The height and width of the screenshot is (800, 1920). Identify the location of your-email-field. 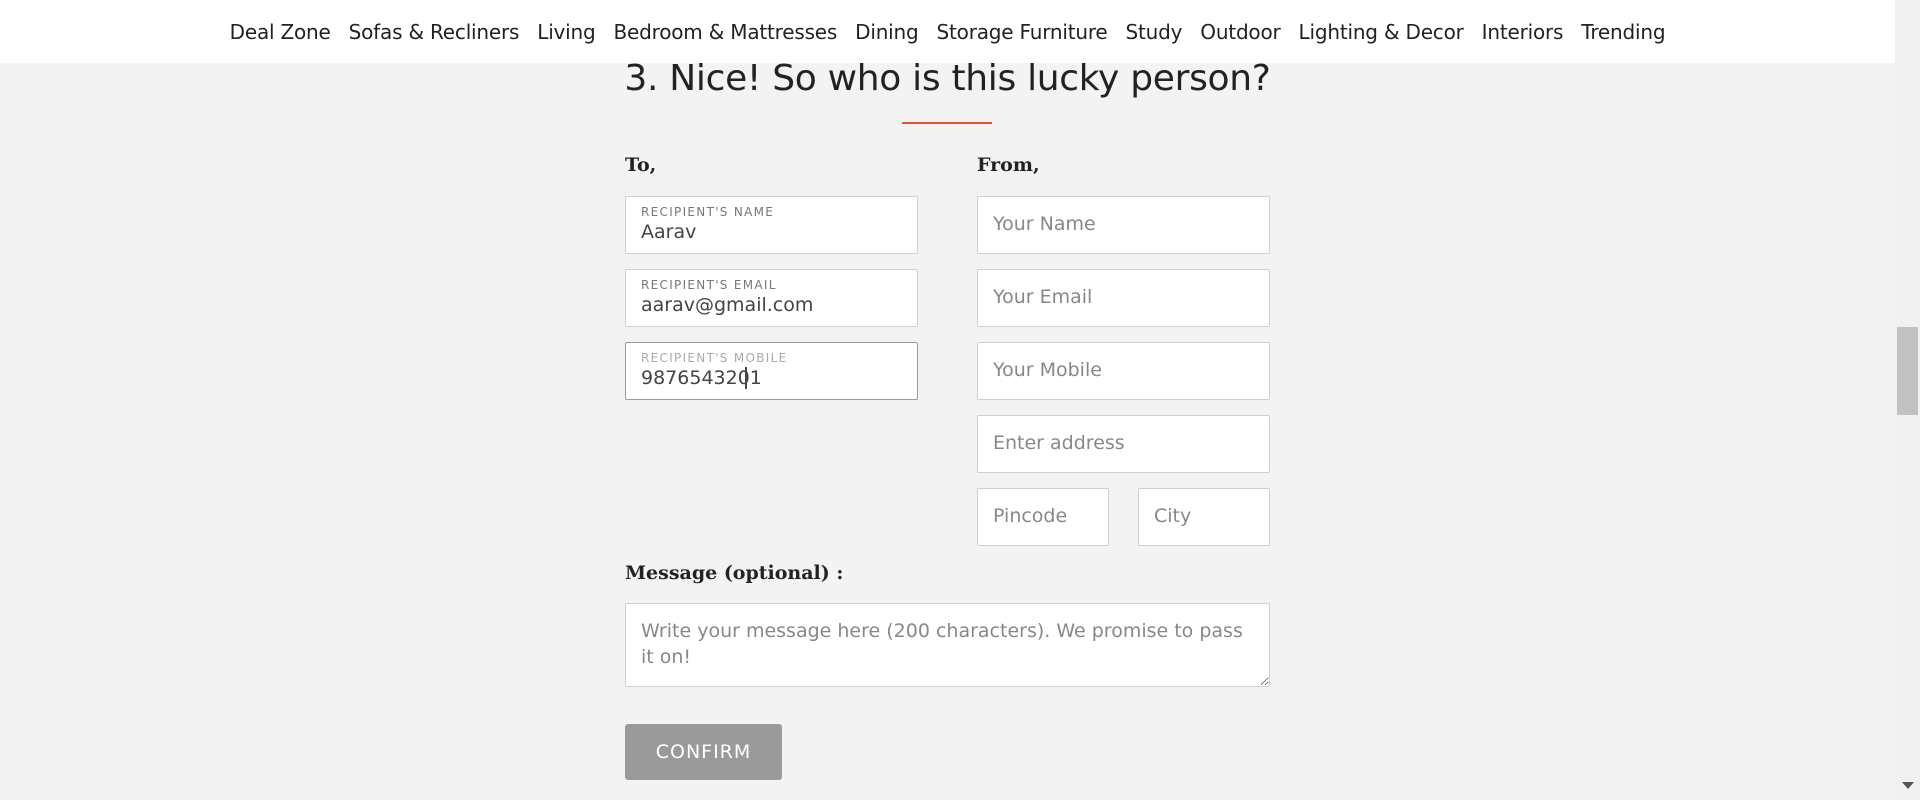
(1123, 298).